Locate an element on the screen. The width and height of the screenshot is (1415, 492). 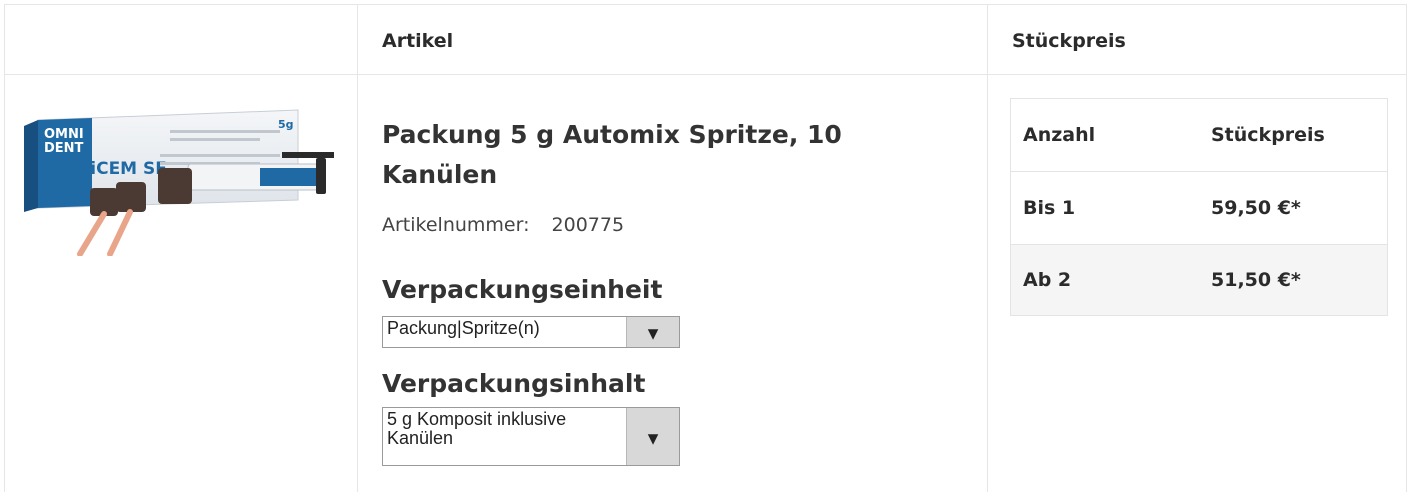
article-number-value: 200775 is located at coordinates (588, 225).